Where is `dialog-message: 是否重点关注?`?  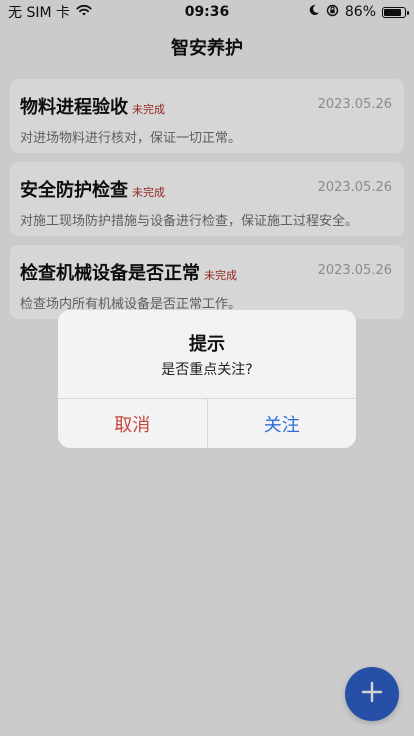
dialog-message: 是否重点关注? is located at coordinates (207, 370).